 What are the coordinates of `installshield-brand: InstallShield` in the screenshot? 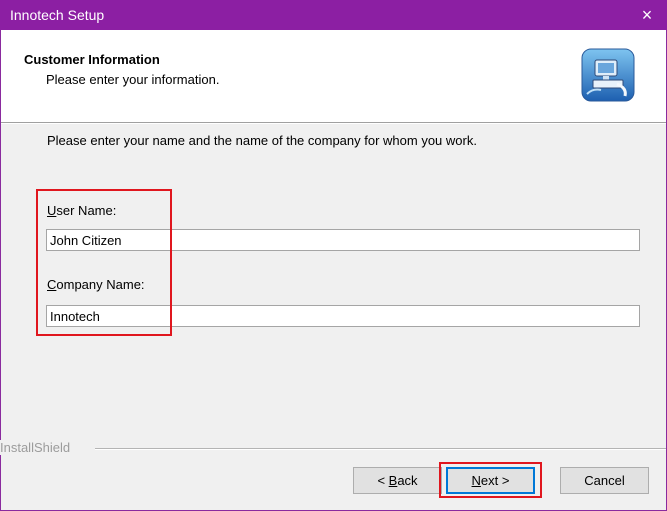 It's located at (37, 447).